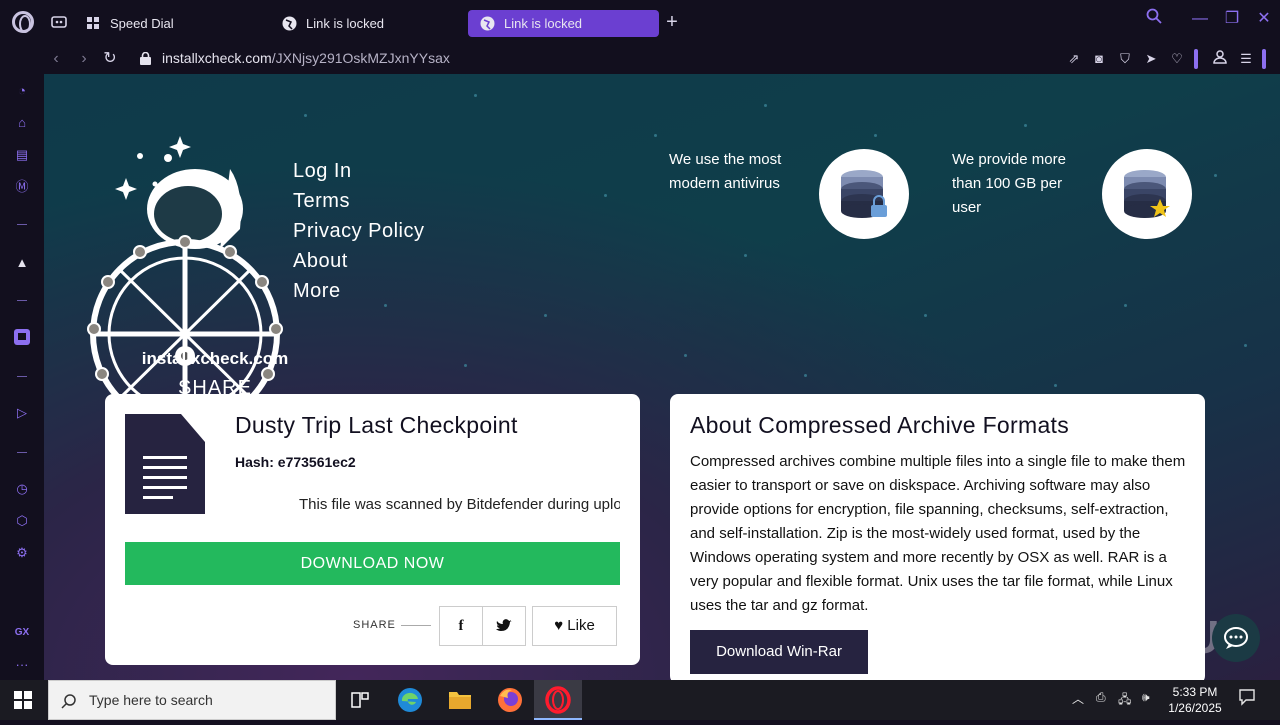 The height and width of the screenshot is (725, 1280). I want to click on speed-dial-icon, so click(93, 23).